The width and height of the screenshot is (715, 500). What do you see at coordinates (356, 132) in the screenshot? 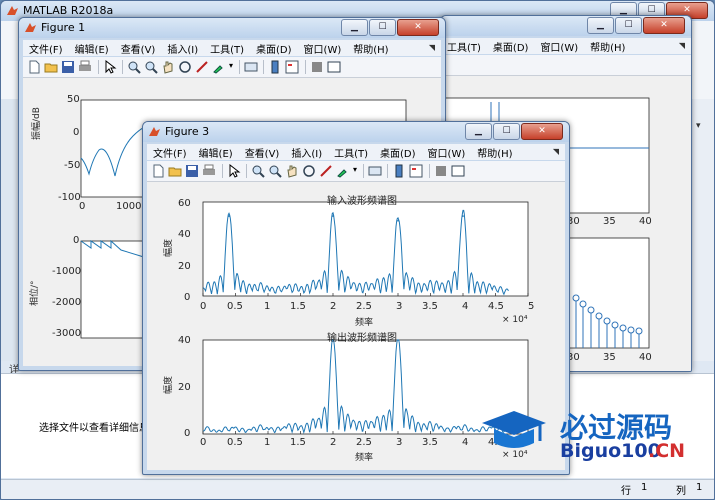
I see `figure3-titlebar: Figure 3 ▁ ☐ ✕` at bounding box center [356, 132].